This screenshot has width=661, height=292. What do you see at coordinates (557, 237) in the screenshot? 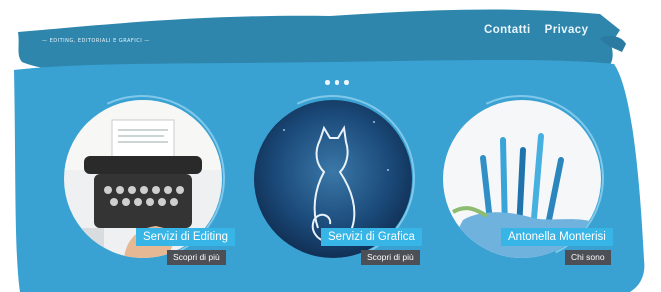
I see `card-title: Antonella Monterisi` at bounding box center [557, 237].